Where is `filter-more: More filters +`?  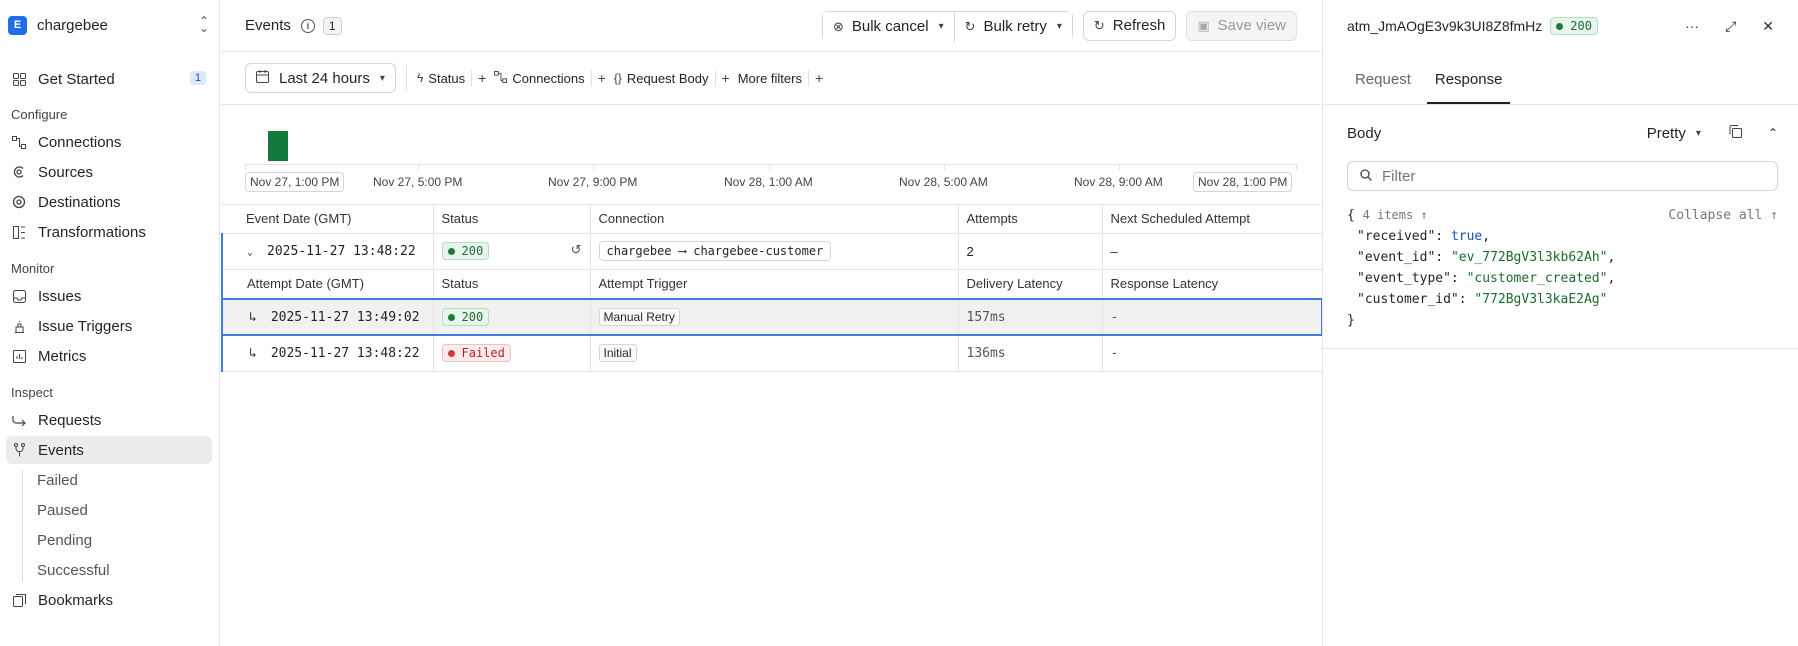
filter-more: More filters + is located at coordinates (780, 78).